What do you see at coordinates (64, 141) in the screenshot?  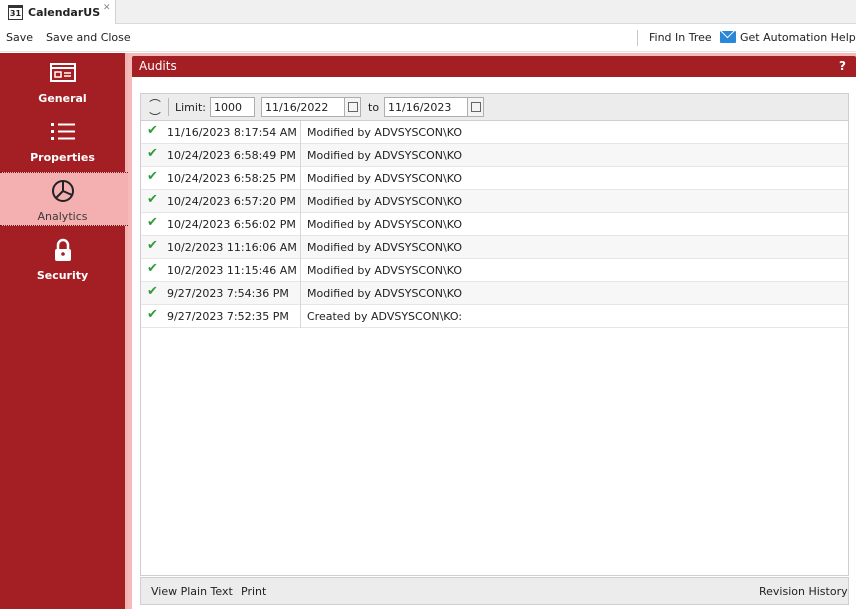 I see `sidebar-item-properties: Properties` at bounding box center [64, 141].